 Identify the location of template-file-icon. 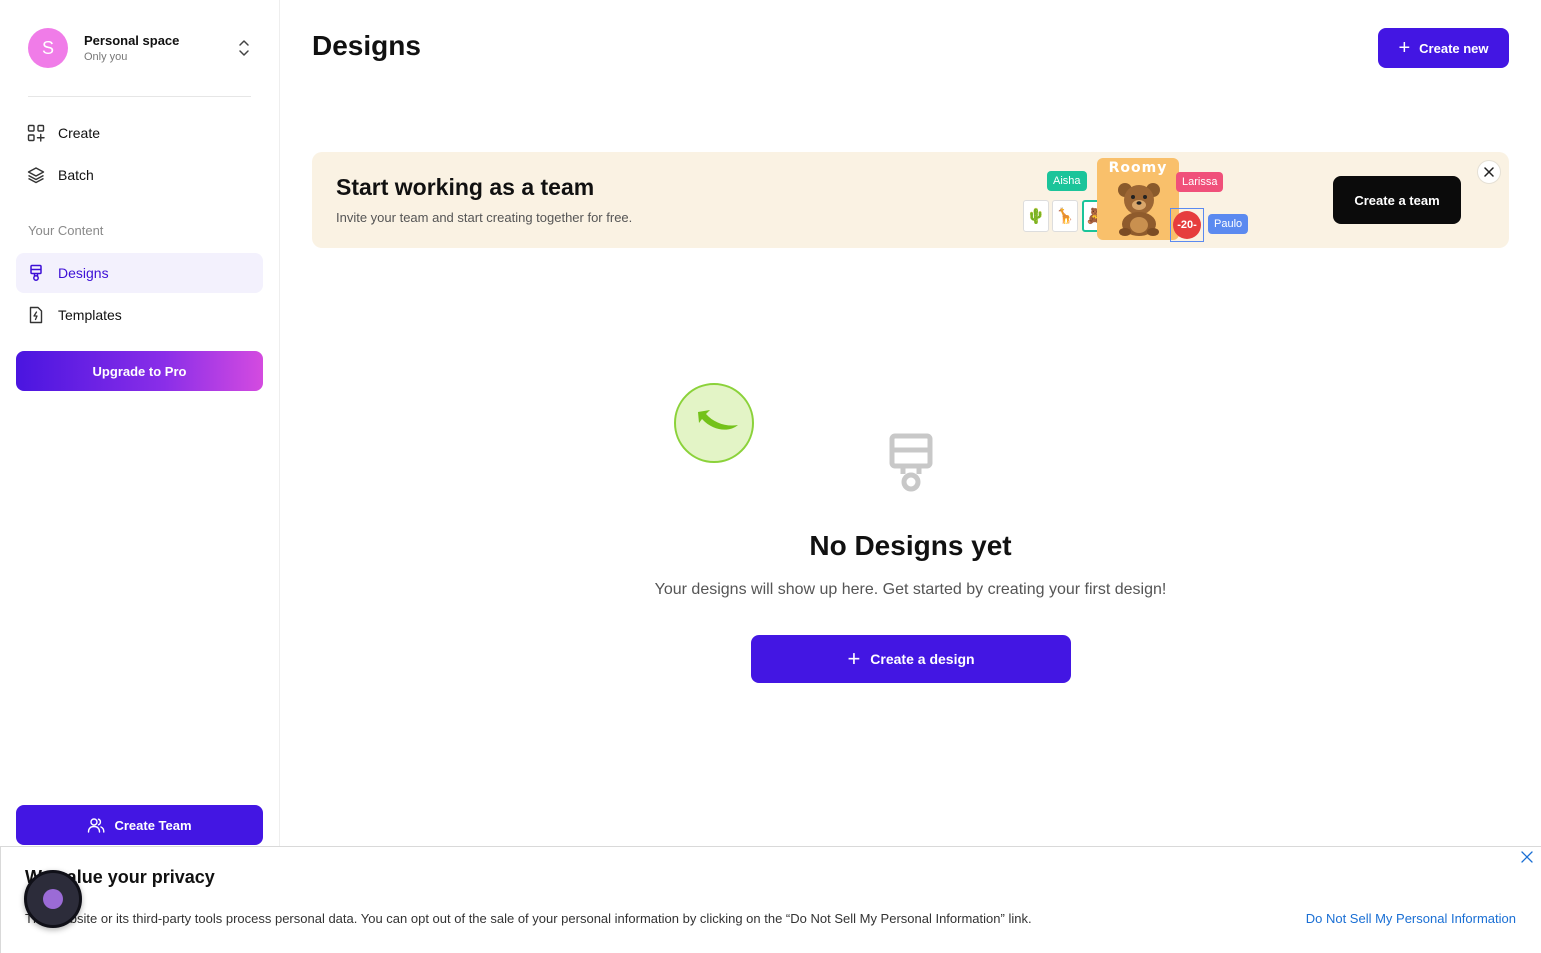
(36, 315).